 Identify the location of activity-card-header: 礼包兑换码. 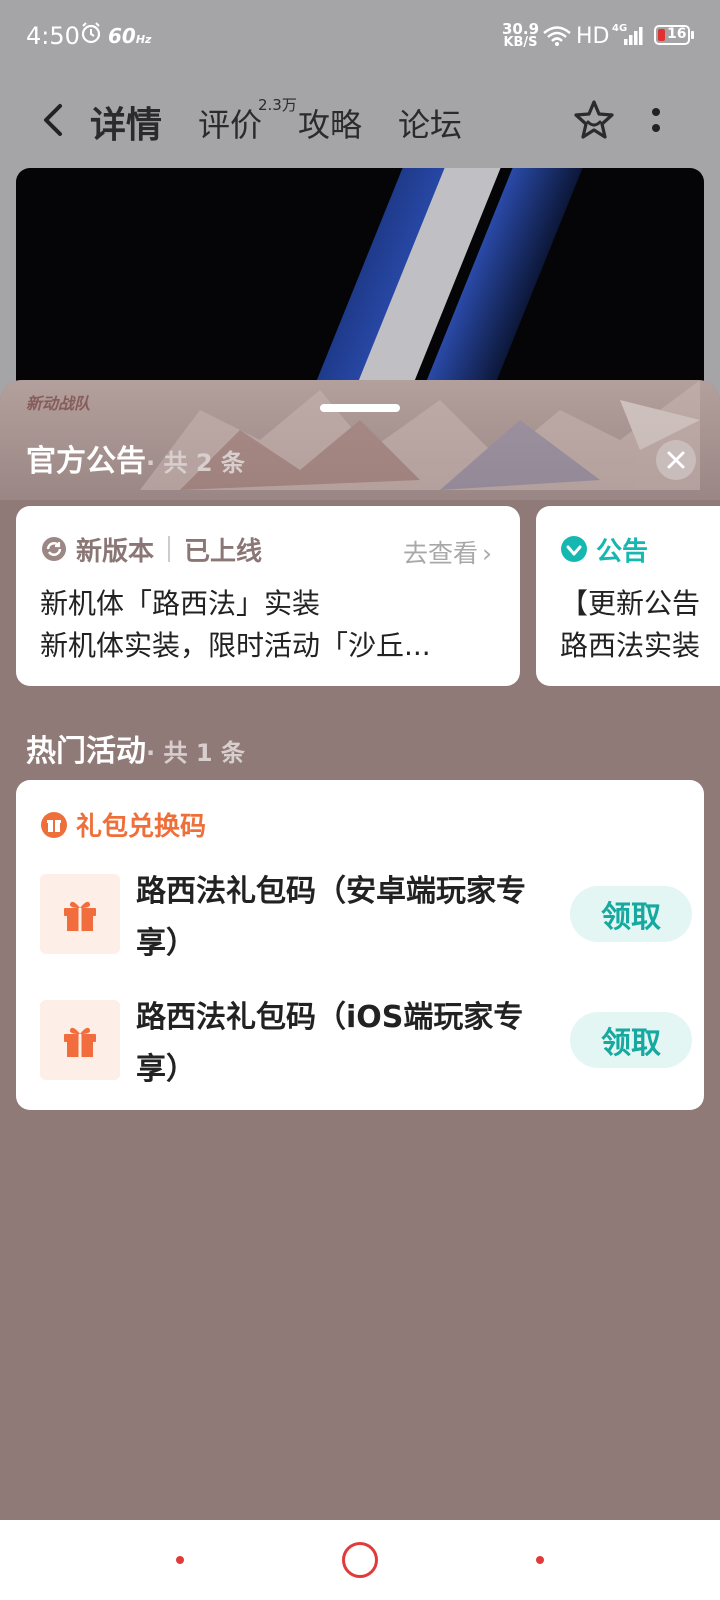
(123, 824).